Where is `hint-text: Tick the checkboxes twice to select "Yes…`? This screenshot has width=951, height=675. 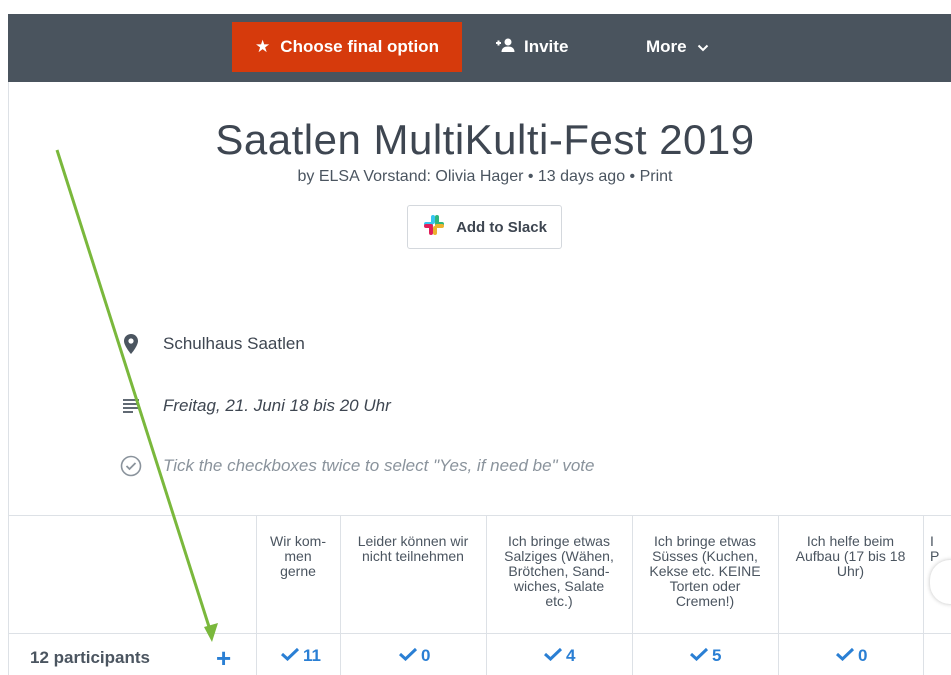 hint-text: Tick the checkboxes twice to select "Yes… is located at coordinates (379, 465).